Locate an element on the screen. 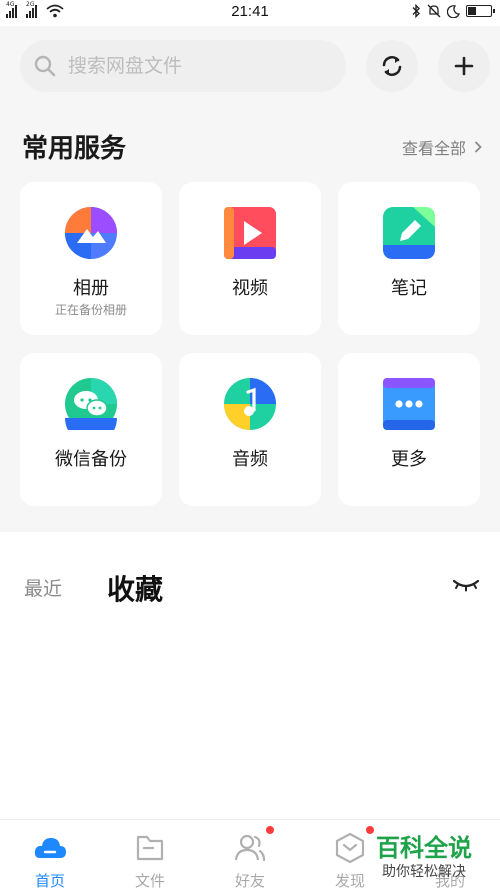  service-card-subtitle: 正在备份相册 is located at coordinates (90, 310).